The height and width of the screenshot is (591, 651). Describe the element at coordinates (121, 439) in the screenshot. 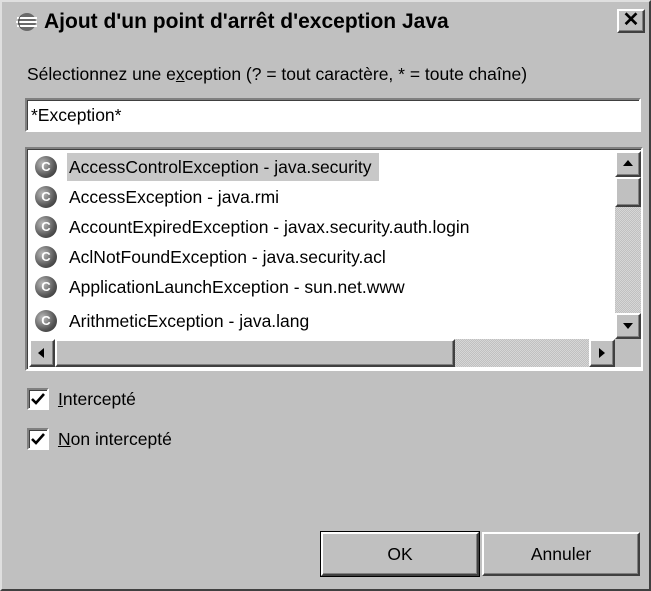

I see `uncaught-label-rest: on intercepté` at that location.